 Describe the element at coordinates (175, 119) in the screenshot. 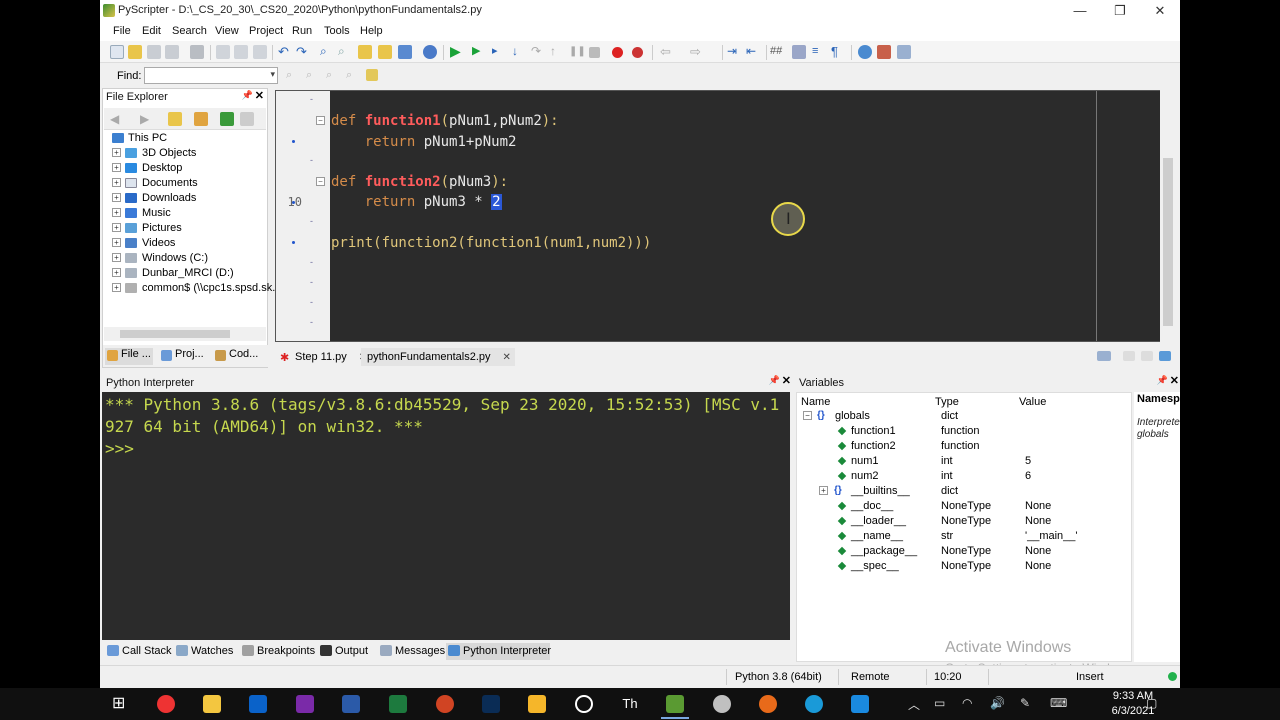

I see `folder-up-icon` at that location.